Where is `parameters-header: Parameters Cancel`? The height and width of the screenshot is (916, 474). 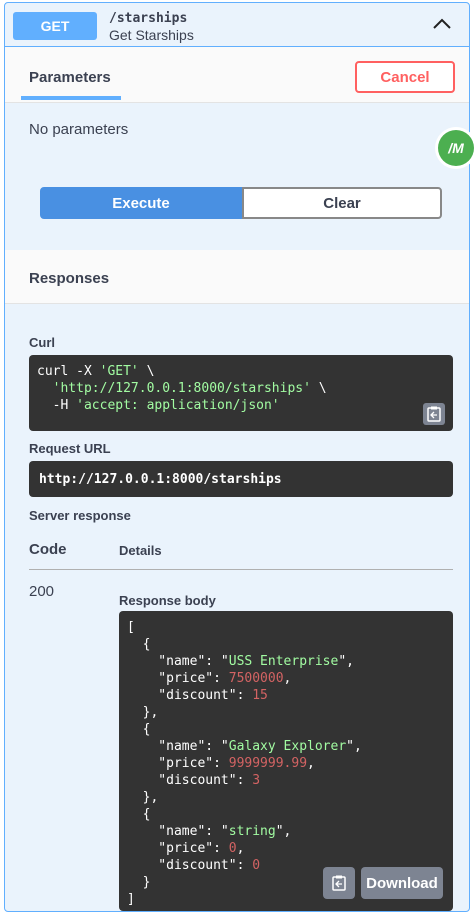
parameters-header: Parameters Cancel is located at coordinates (237, 75).